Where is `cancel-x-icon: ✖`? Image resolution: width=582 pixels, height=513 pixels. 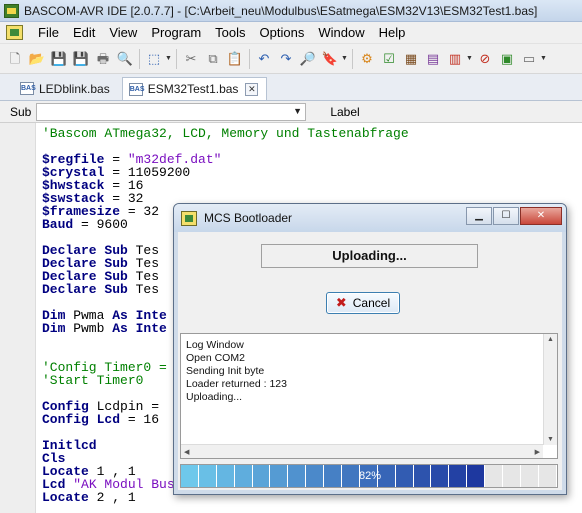
cancel-x-icon: ✖ is located at coordinates (341, 302).